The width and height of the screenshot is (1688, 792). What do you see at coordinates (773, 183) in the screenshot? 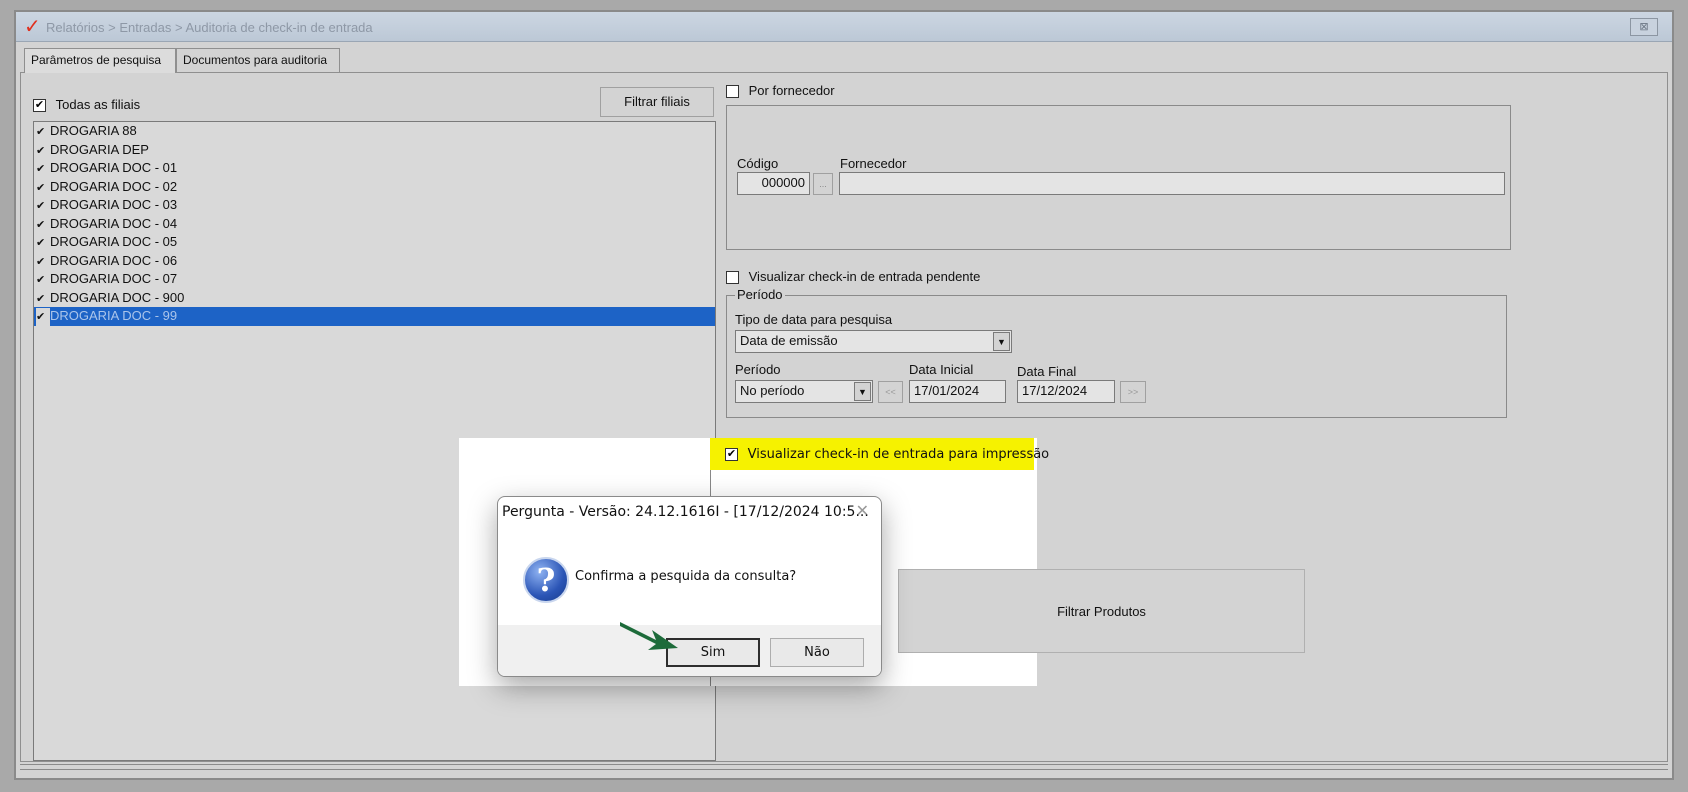
I see `codigo-field: 000000` at bounding box center [773, 183].